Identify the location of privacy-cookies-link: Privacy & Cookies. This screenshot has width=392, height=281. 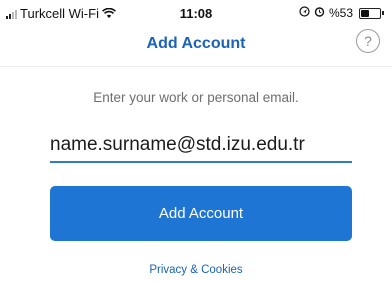
(196, 270).